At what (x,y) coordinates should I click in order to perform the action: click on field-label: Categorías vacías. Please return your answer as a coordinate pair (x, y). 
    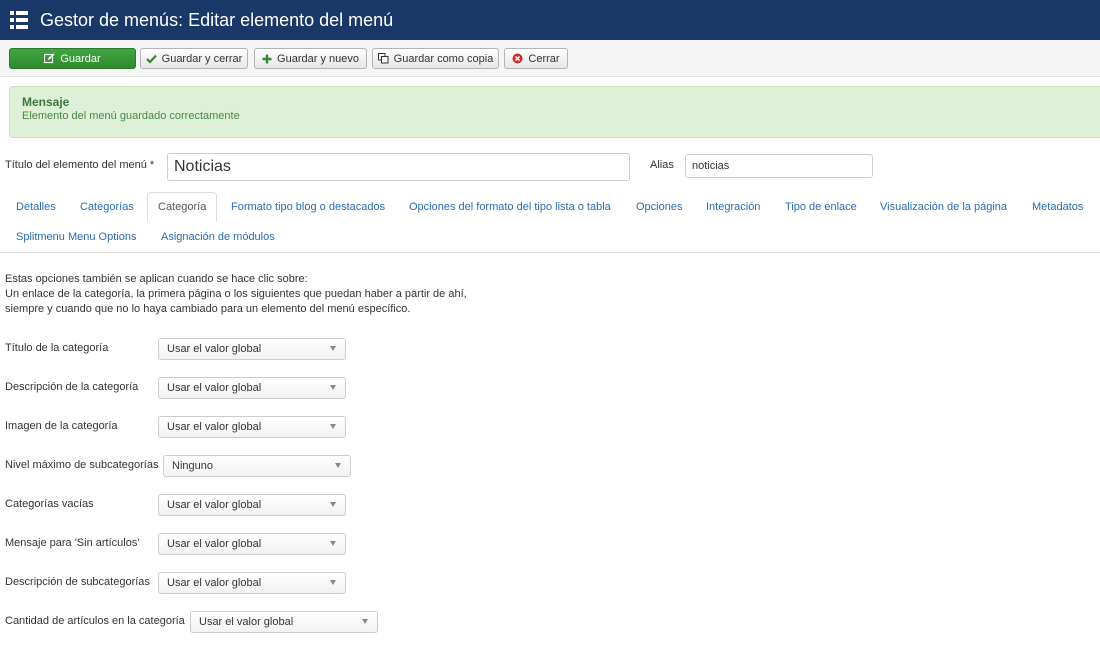
    Looking at the image, I should click on (49, 504).